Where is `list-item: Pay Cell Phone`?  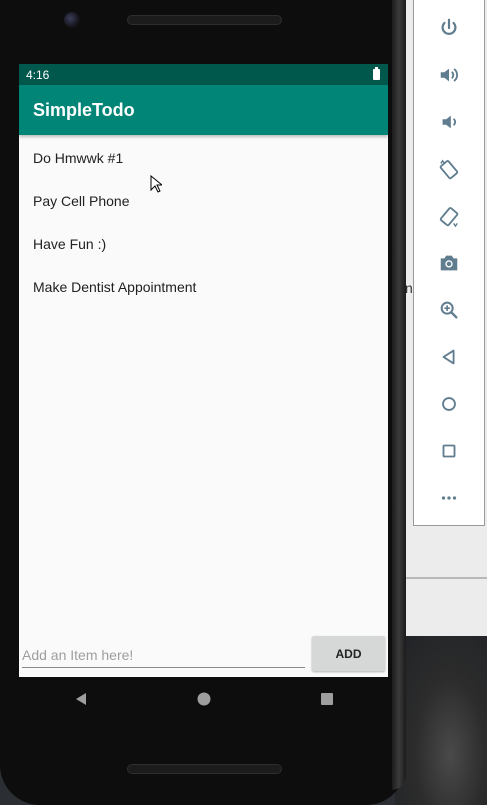 list-item: Pay Cell Phone is located at coordinates (203, 200).